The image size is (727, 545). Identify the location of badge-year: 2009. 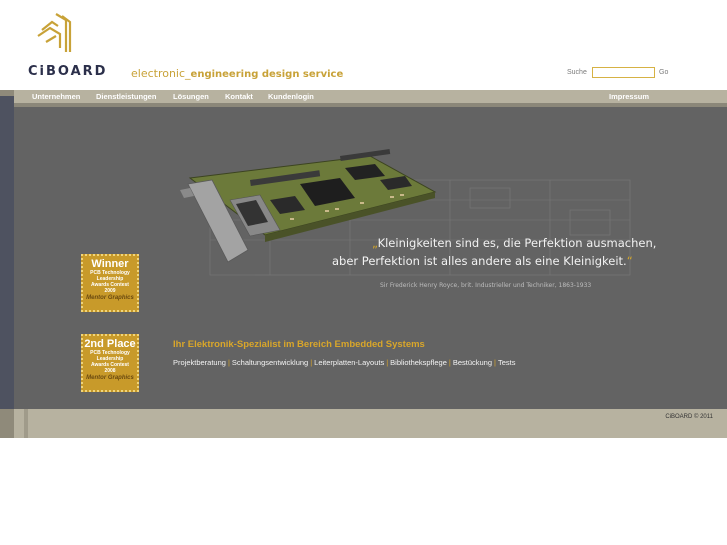
(110, 291).